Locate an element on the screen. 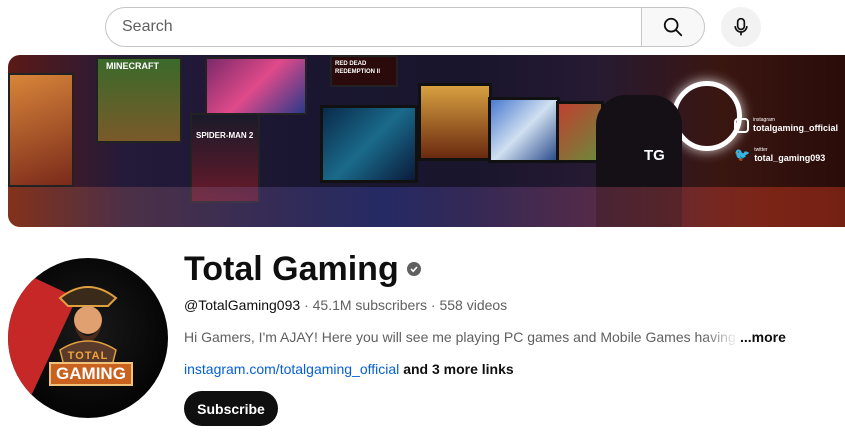 The width and height of the screenshot is (845, 443). poster-spiderman-label: SPIDER-MAN 2 is located at coordinates (225, 135).